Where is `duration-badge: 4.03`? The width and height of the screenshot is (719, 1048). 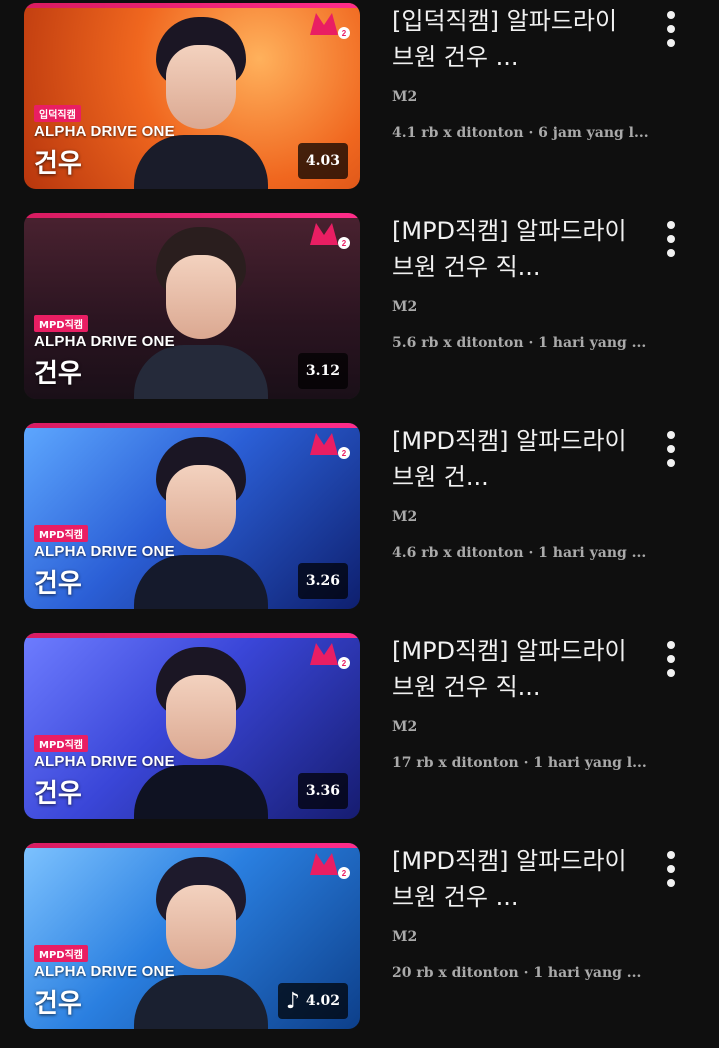
duration-badge: 4.03 is located at coordinates (322, 161).